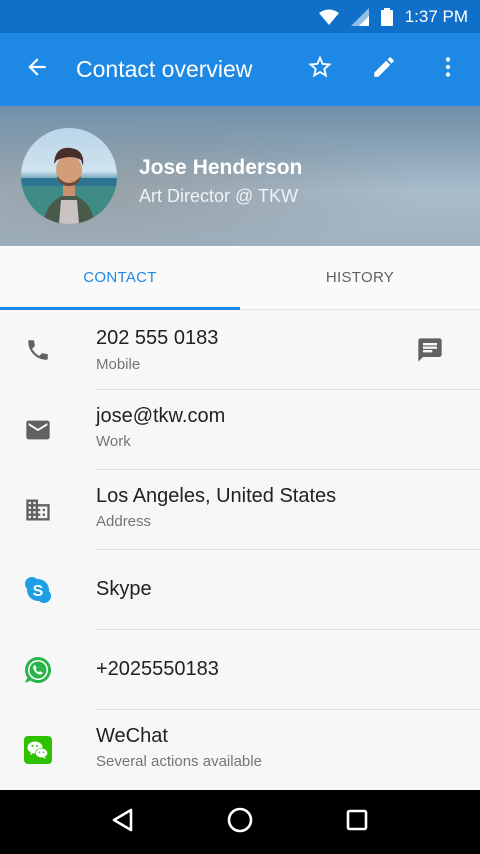 The width and height of the screenshot is (480, 854). I want to click on skype-label: Skype, so click(124, 589).